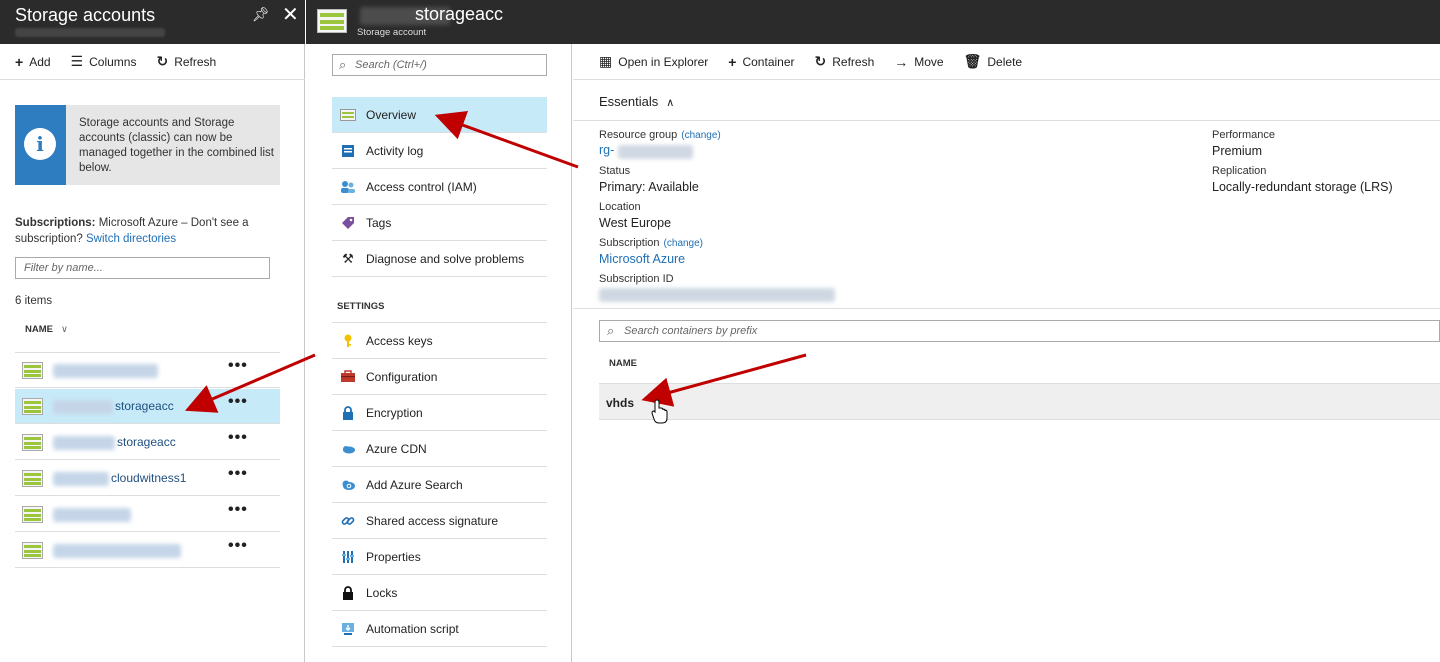  What do you see at coordinates (1019, 331) in the screenshot?
I see `container-search-input: ⌕ Search containers by prefix` at bounding box center [1019, 331].